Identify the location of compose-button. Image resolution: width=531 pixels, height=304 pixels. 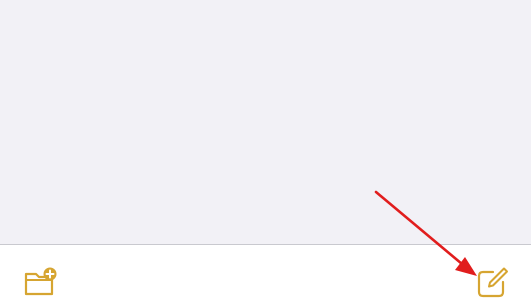
(491, 282).